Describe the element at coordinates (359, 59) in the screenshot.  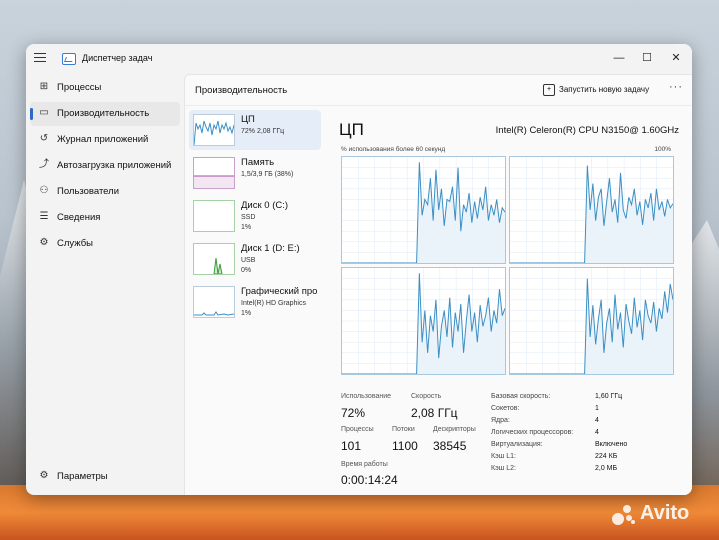
I see `title-bar: Диспетчер задач — ☐ ✕` at that location.